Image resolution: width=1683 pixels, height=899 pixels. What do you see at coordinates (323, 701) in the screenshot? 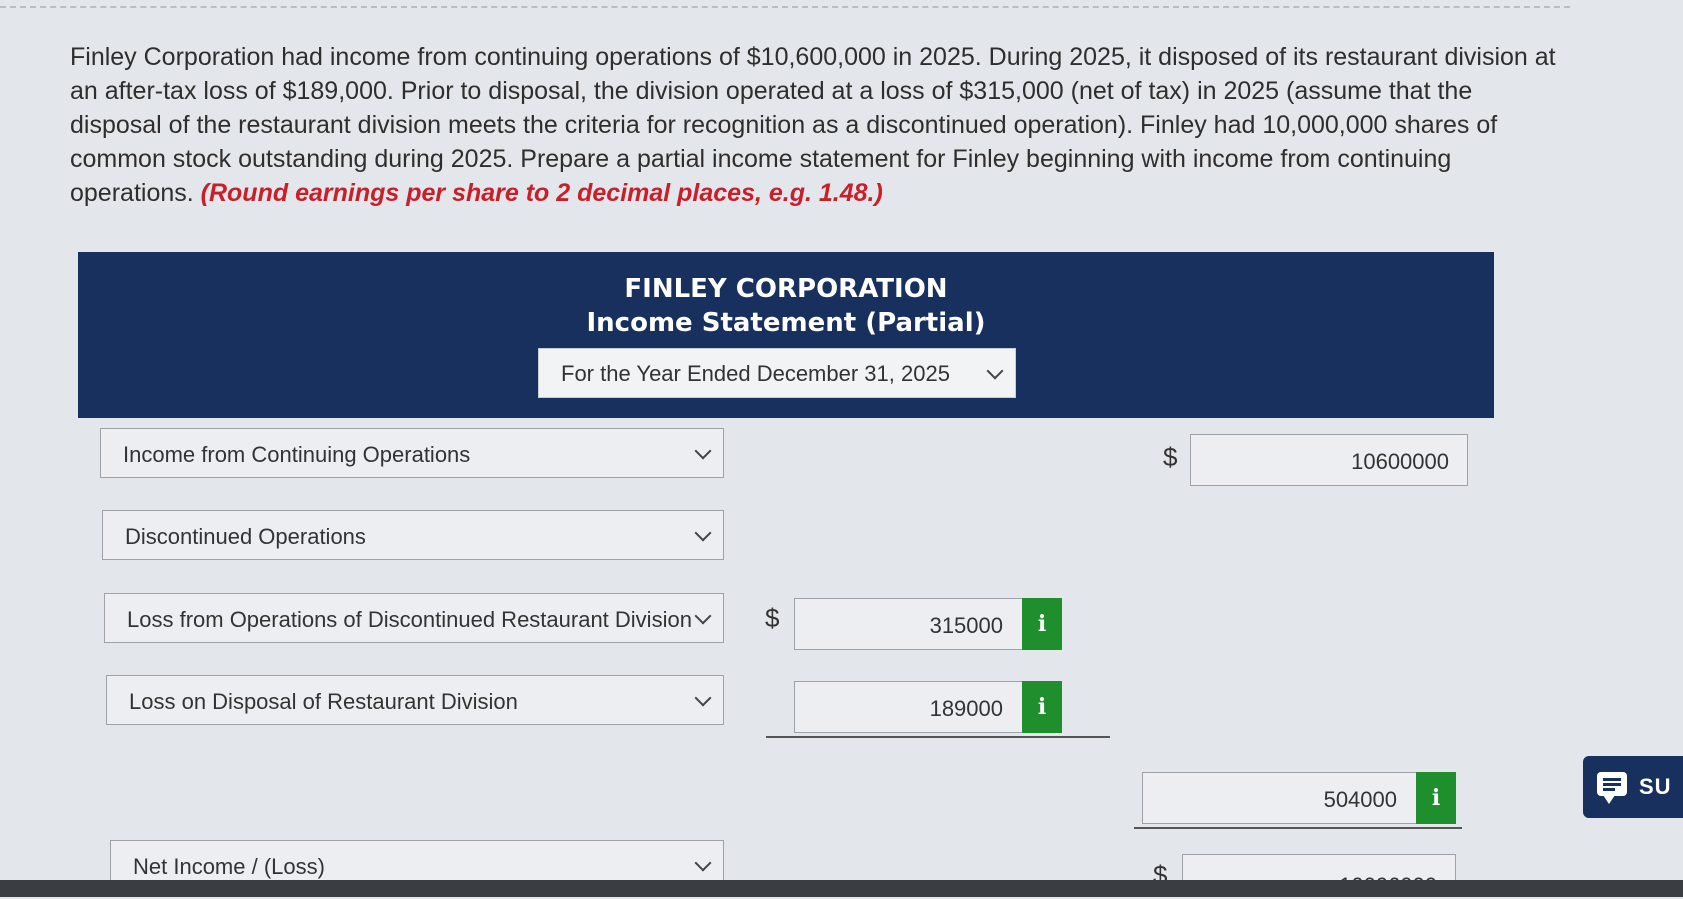
I see `loss-disposal-label: Loss on Disposal of Restaurant Division` at bounding box center [323, 701].